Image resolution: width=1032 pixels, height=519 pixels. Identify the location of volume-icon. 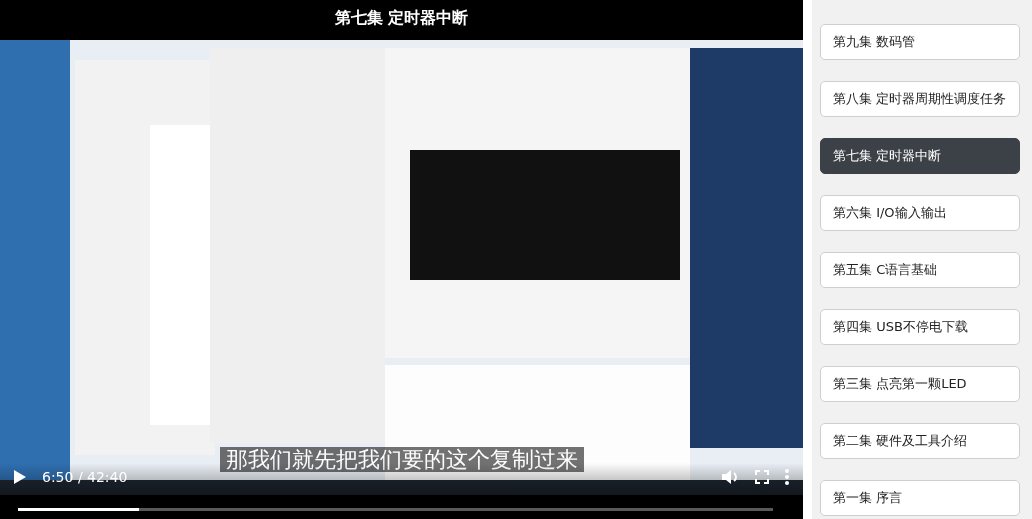
(730, 477).